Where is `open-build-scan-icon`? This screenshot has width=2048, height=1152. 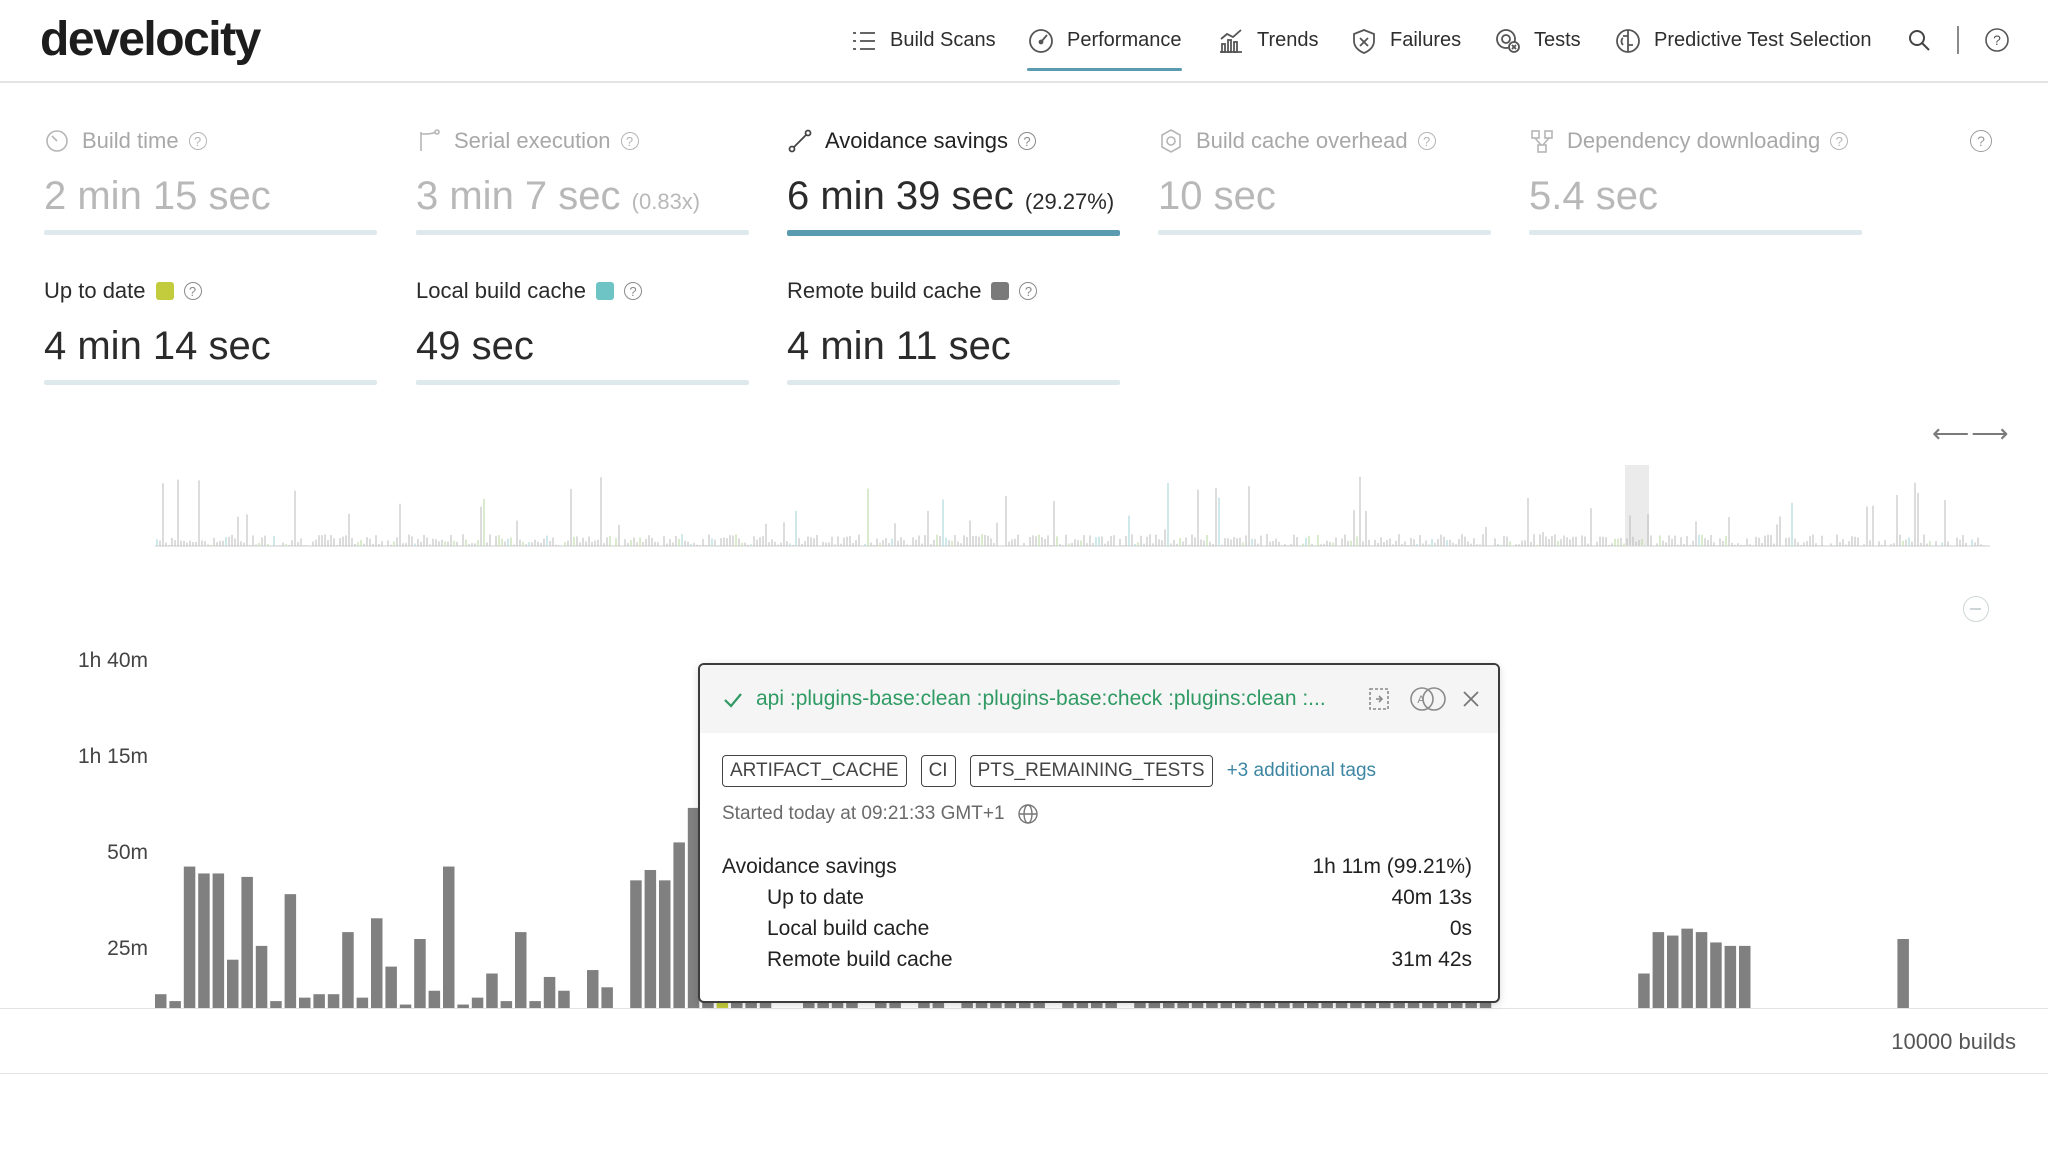
open-build-scan-icon is located at coordinates (1379, 699).